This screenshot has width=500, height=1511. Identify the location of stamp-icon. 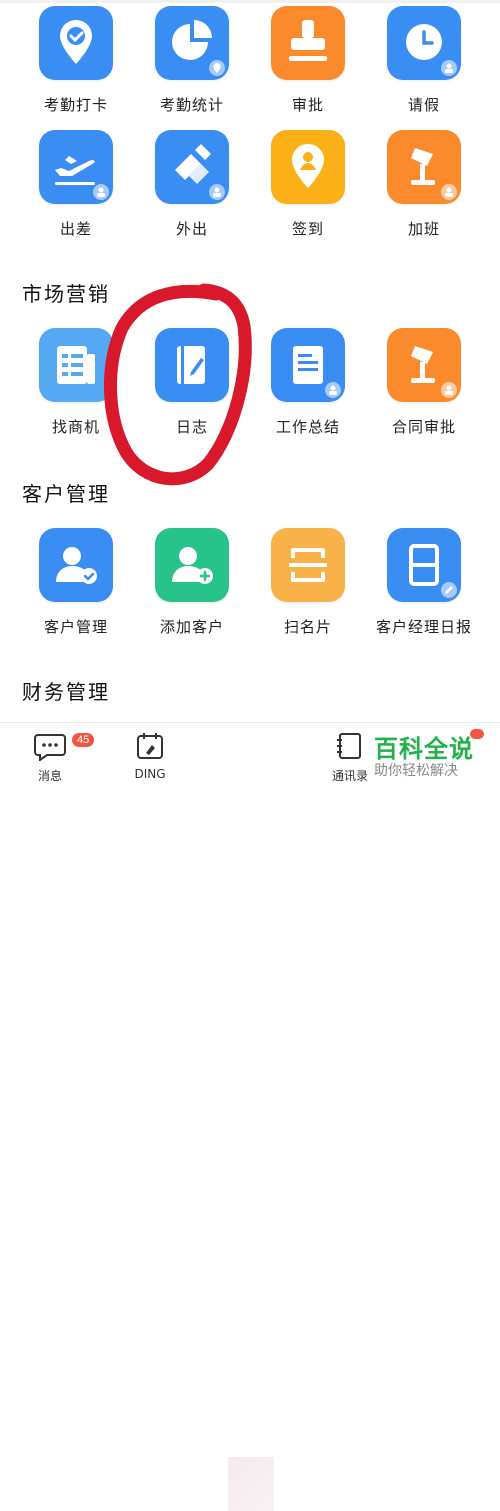
(308, 43).